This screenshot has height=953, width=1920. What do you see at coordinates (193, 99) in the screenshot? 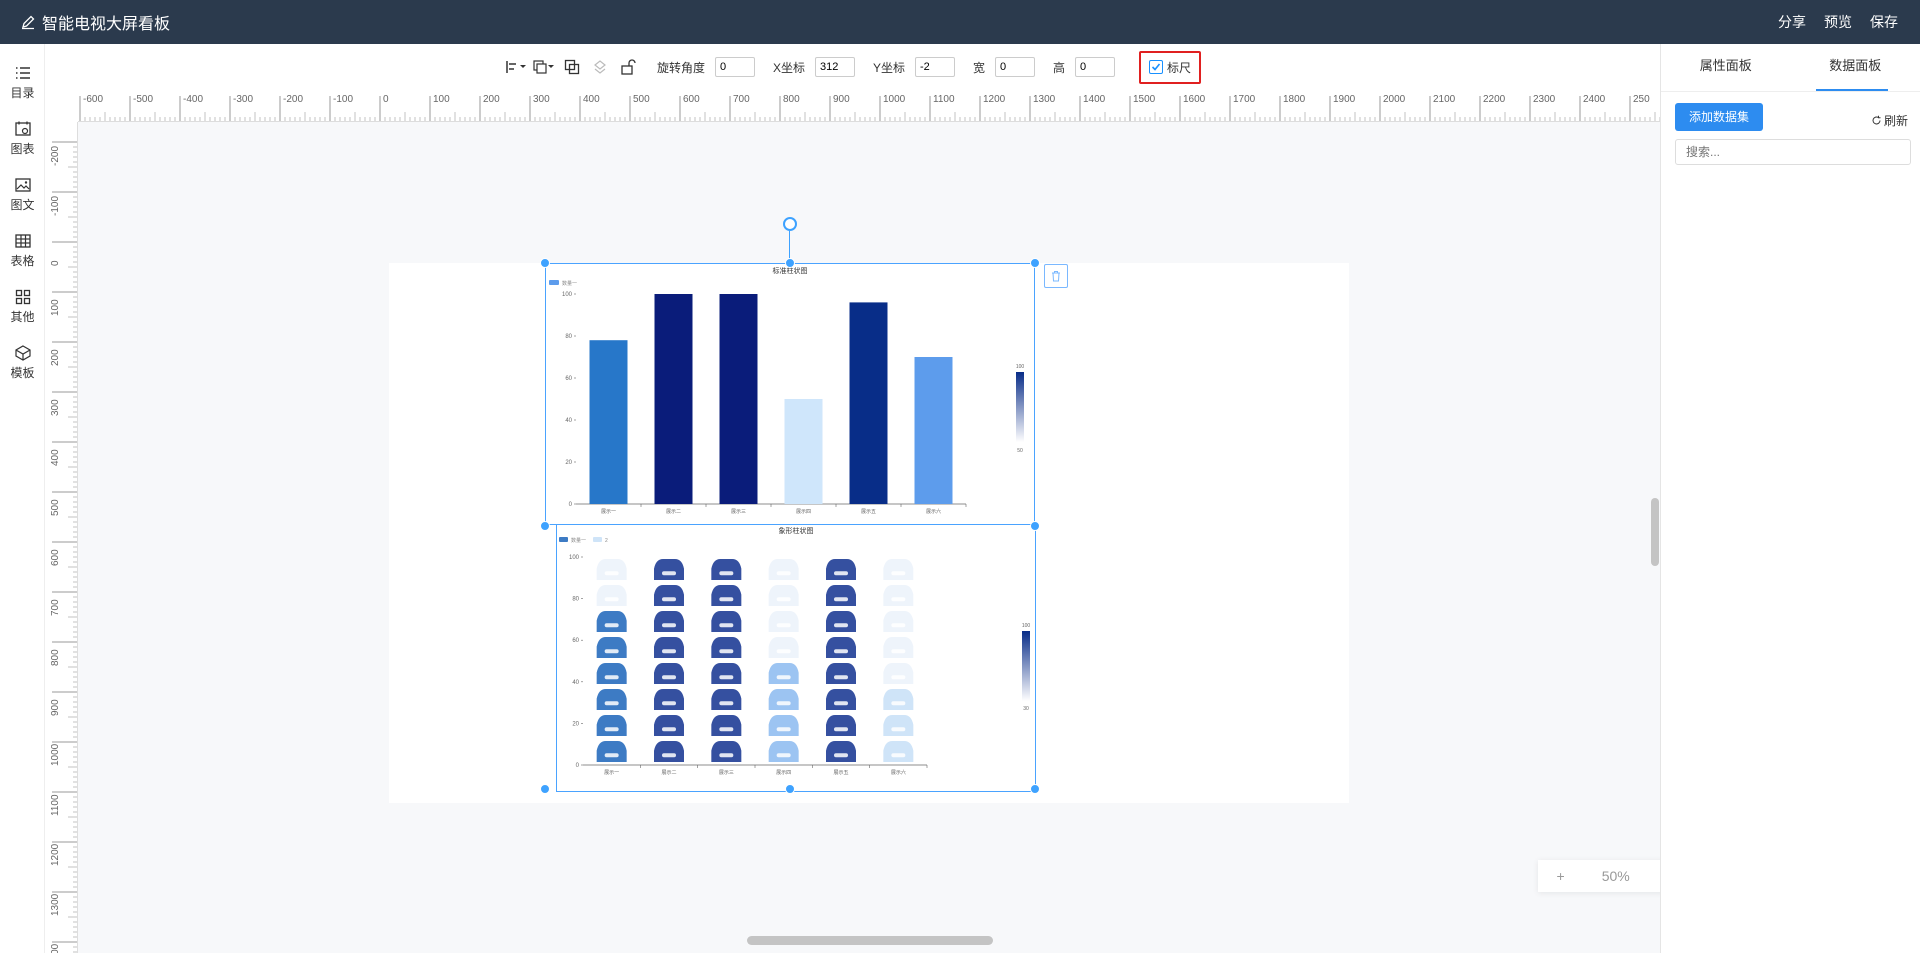
I see `ruler-label: -400` at bounding box center [193, 99].